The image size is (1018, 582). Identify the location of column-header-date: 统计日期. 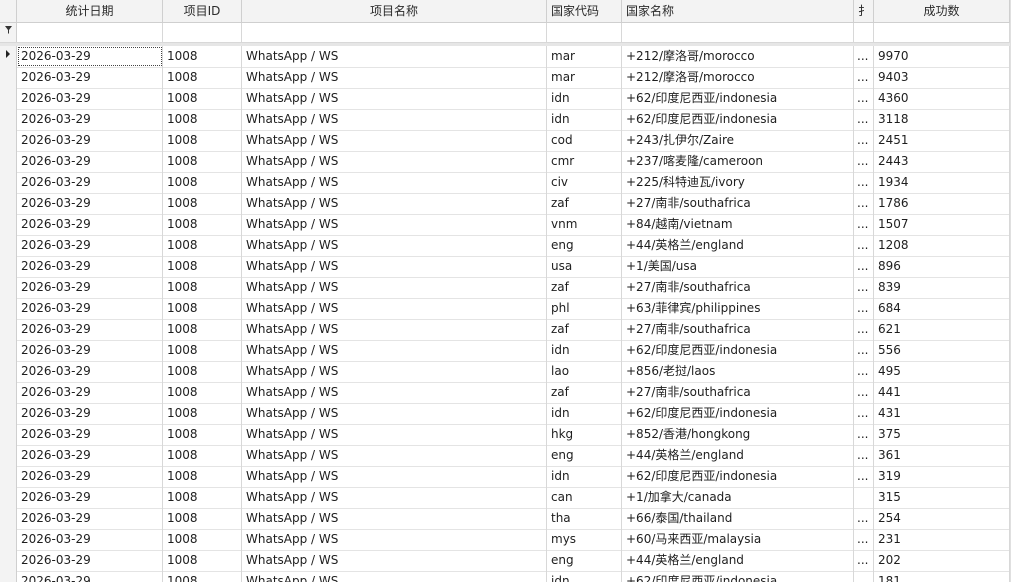
(90, 11).